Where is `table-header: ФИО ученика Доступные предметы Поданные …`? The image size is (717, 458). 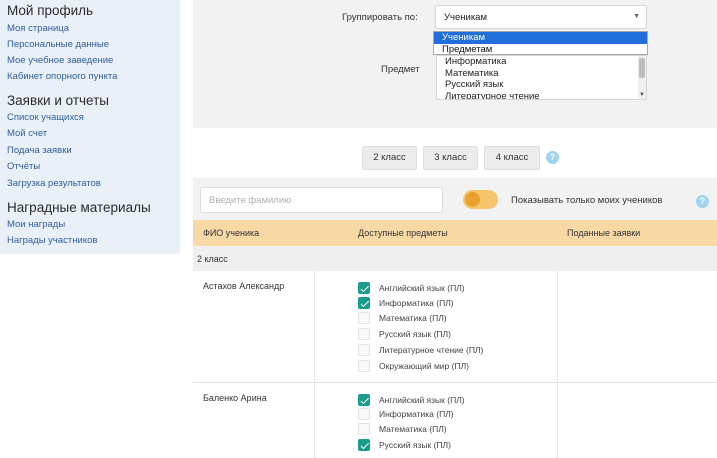 table-header: ФИО ученика Доступные предметы Поданные … is located at coordinates (455, 233).